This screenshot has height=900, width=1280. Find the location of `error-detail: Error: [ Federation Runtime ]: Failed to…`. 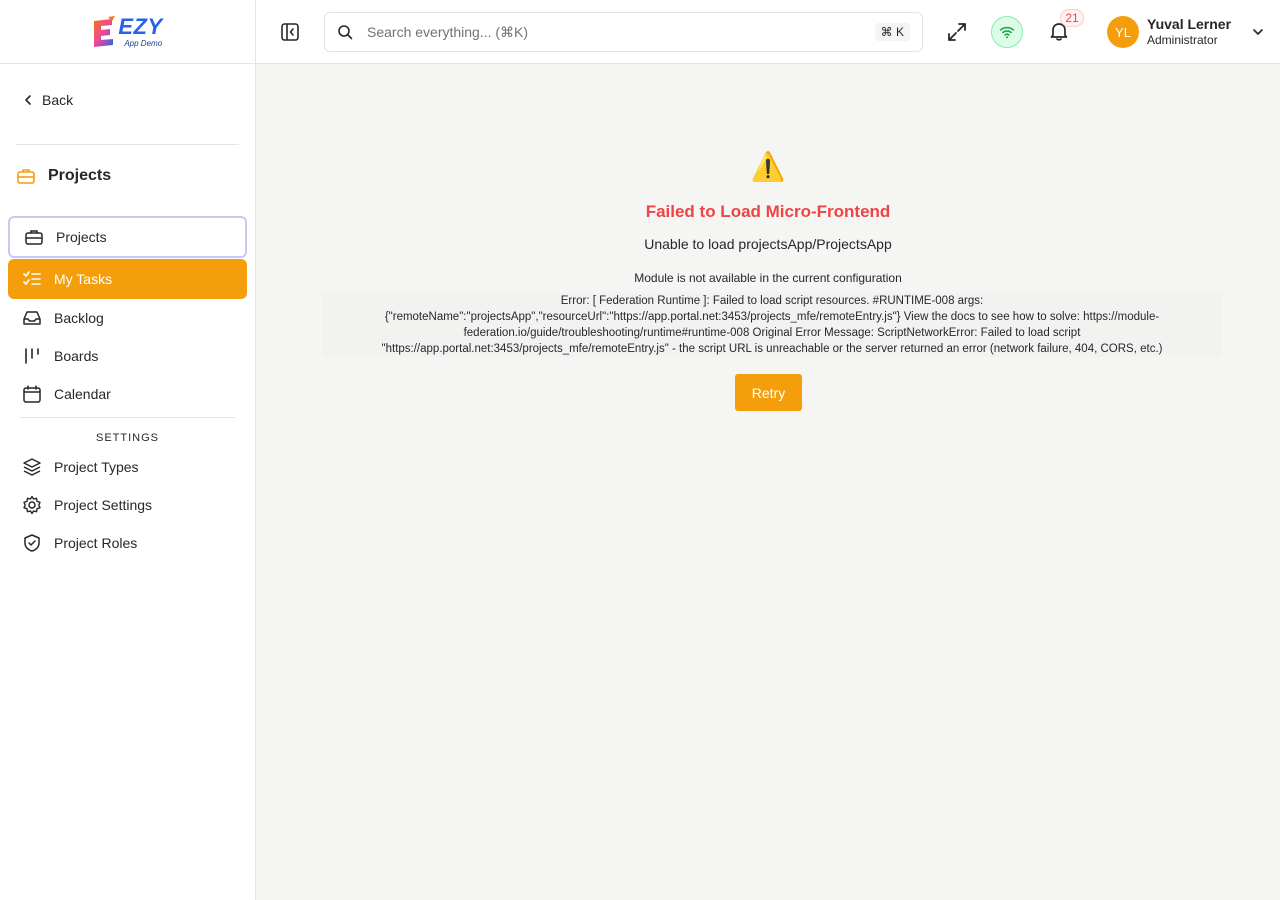

error-detail: Error: [ Federation Runtime ]: Failed to… is located at coordinates (772, 325).